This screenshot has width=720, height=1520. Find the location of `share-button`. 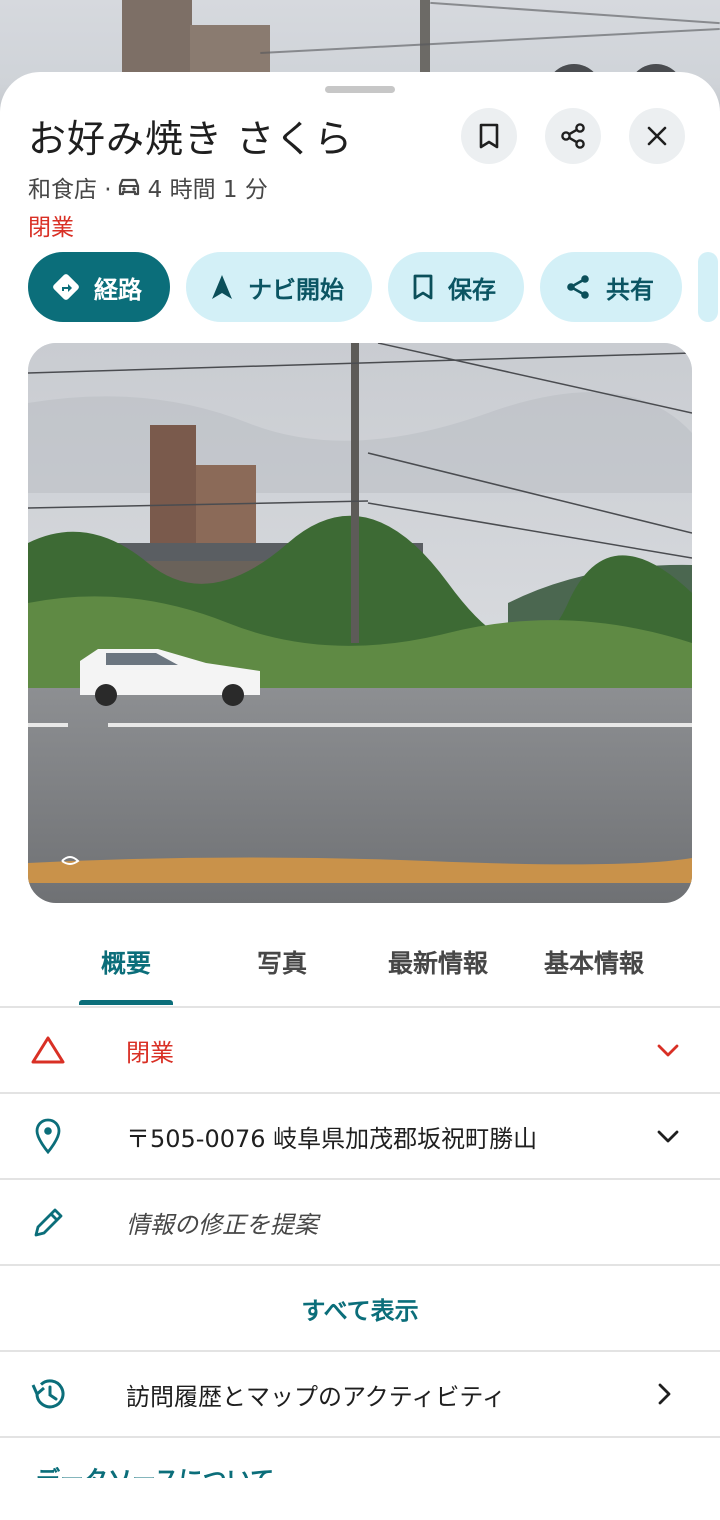

share-button is located at coordinates (573, 136).